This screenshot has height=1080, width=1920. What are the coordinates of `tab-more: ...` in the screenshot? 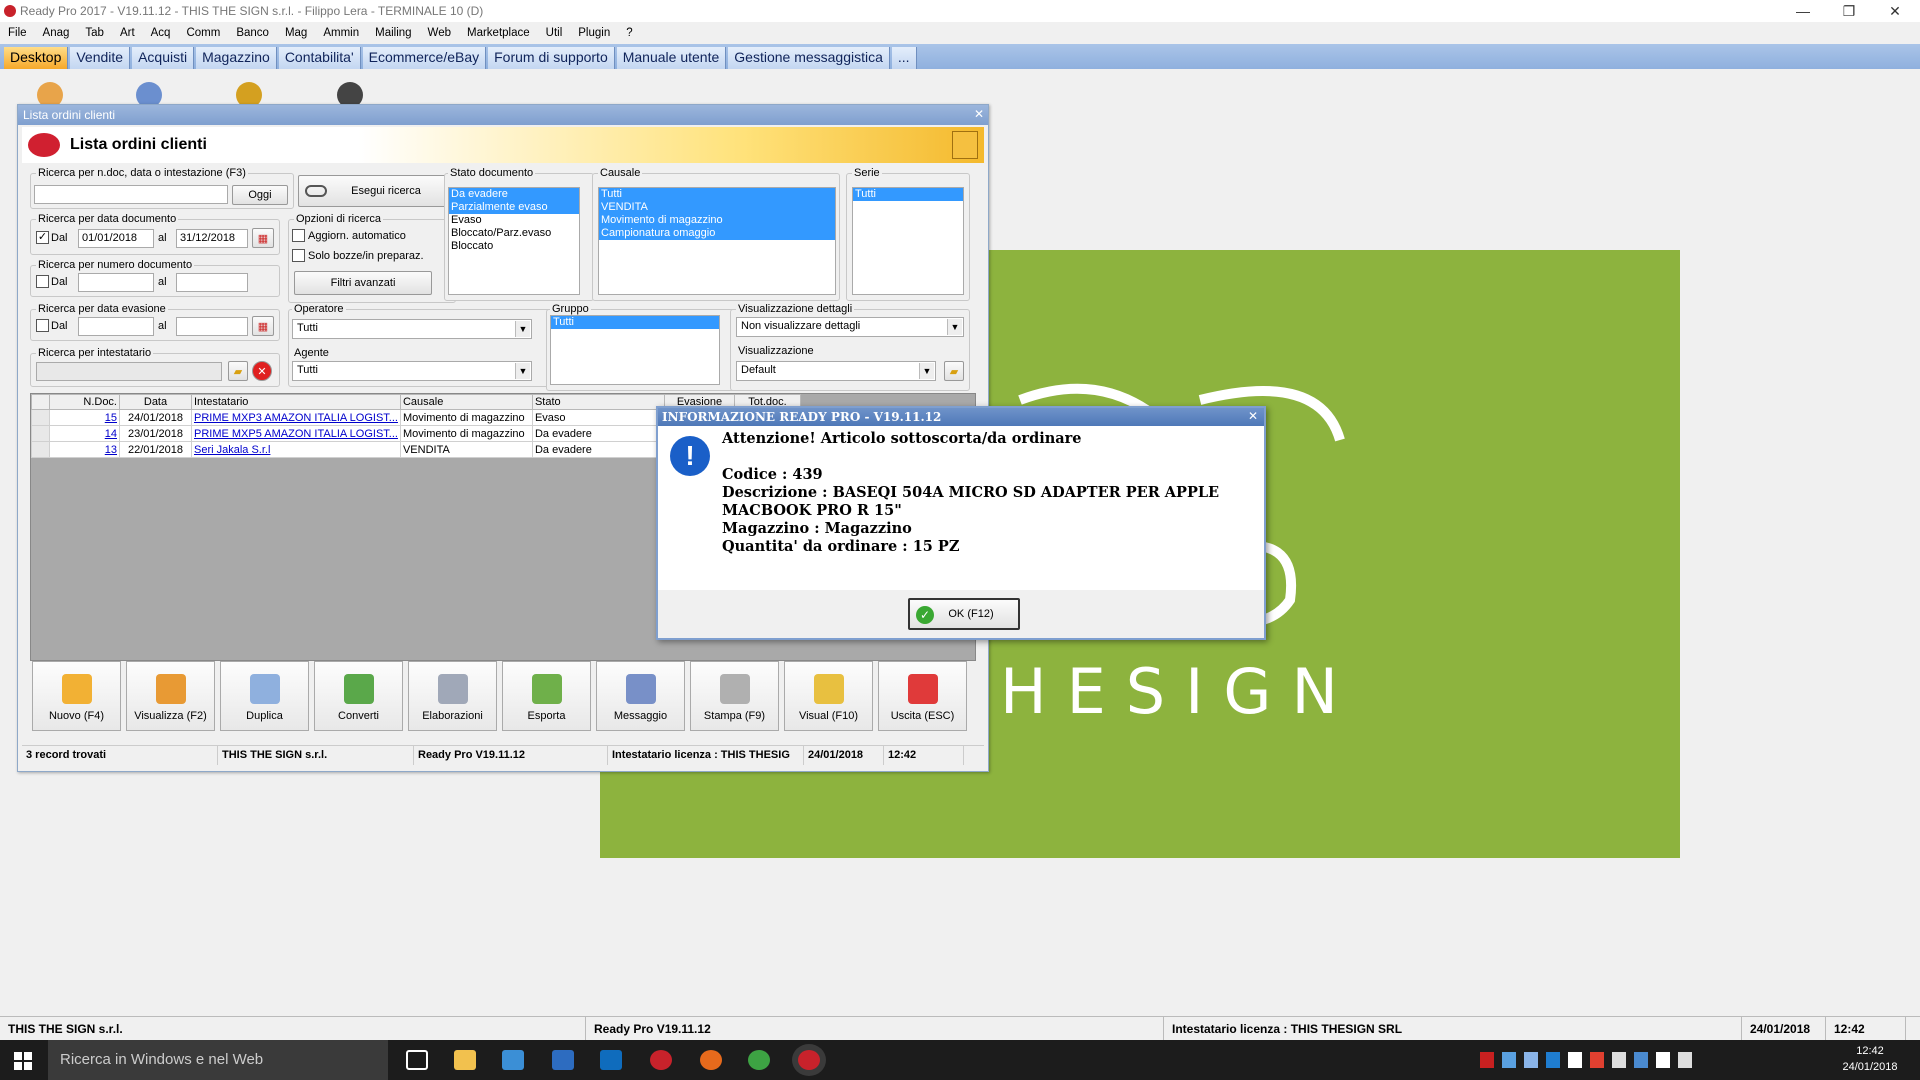 It's located at (904, 58).